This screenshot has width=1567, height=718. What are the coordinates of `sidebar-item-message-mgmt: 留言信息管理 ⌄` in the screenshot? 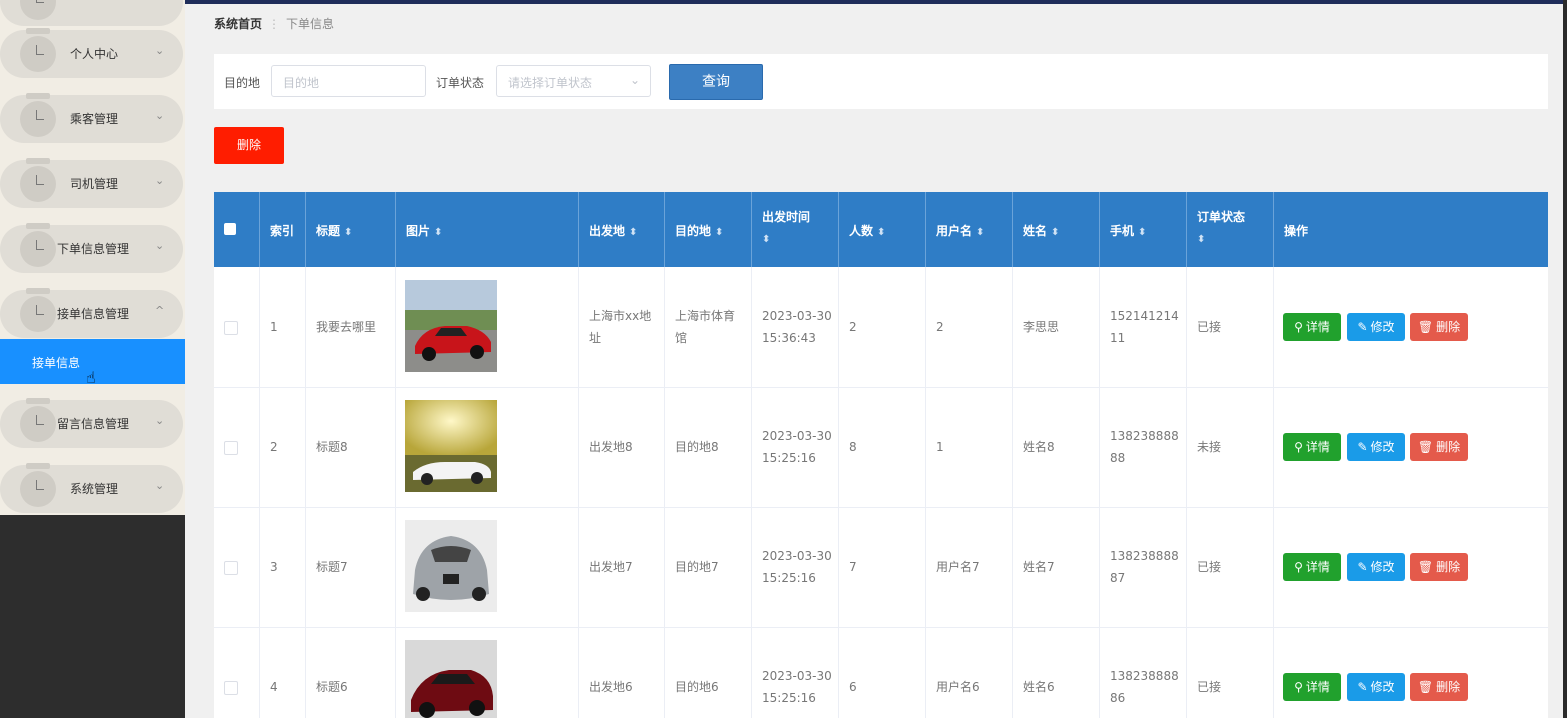 It's located at (91, 423).